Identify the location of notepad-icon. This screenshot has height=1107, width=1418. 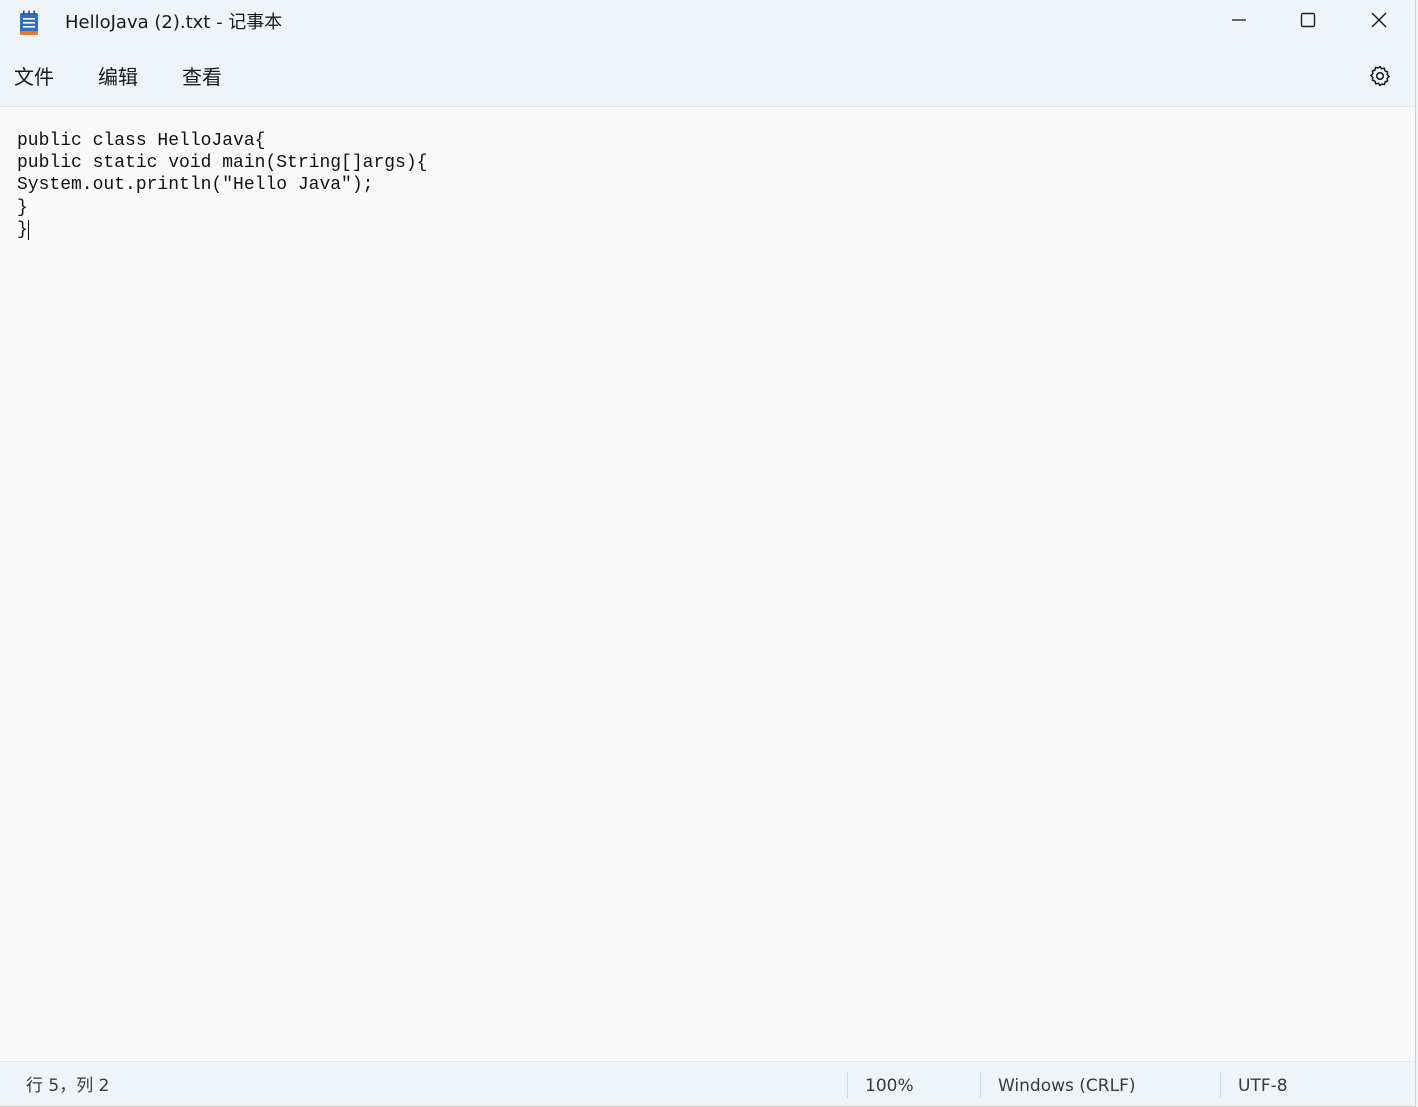
(29, 23).